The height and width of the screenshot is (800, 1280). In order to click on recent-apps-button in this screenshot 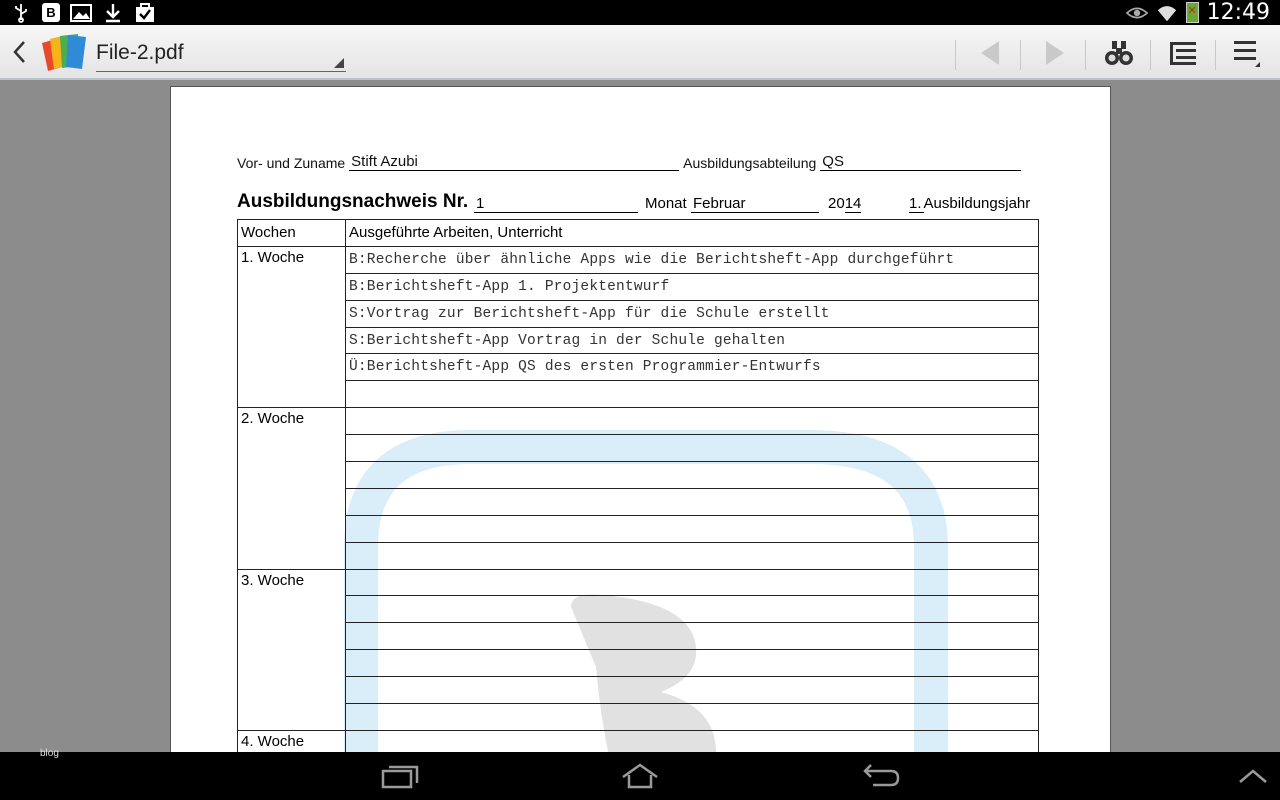, I will do `click(400, 776)`.